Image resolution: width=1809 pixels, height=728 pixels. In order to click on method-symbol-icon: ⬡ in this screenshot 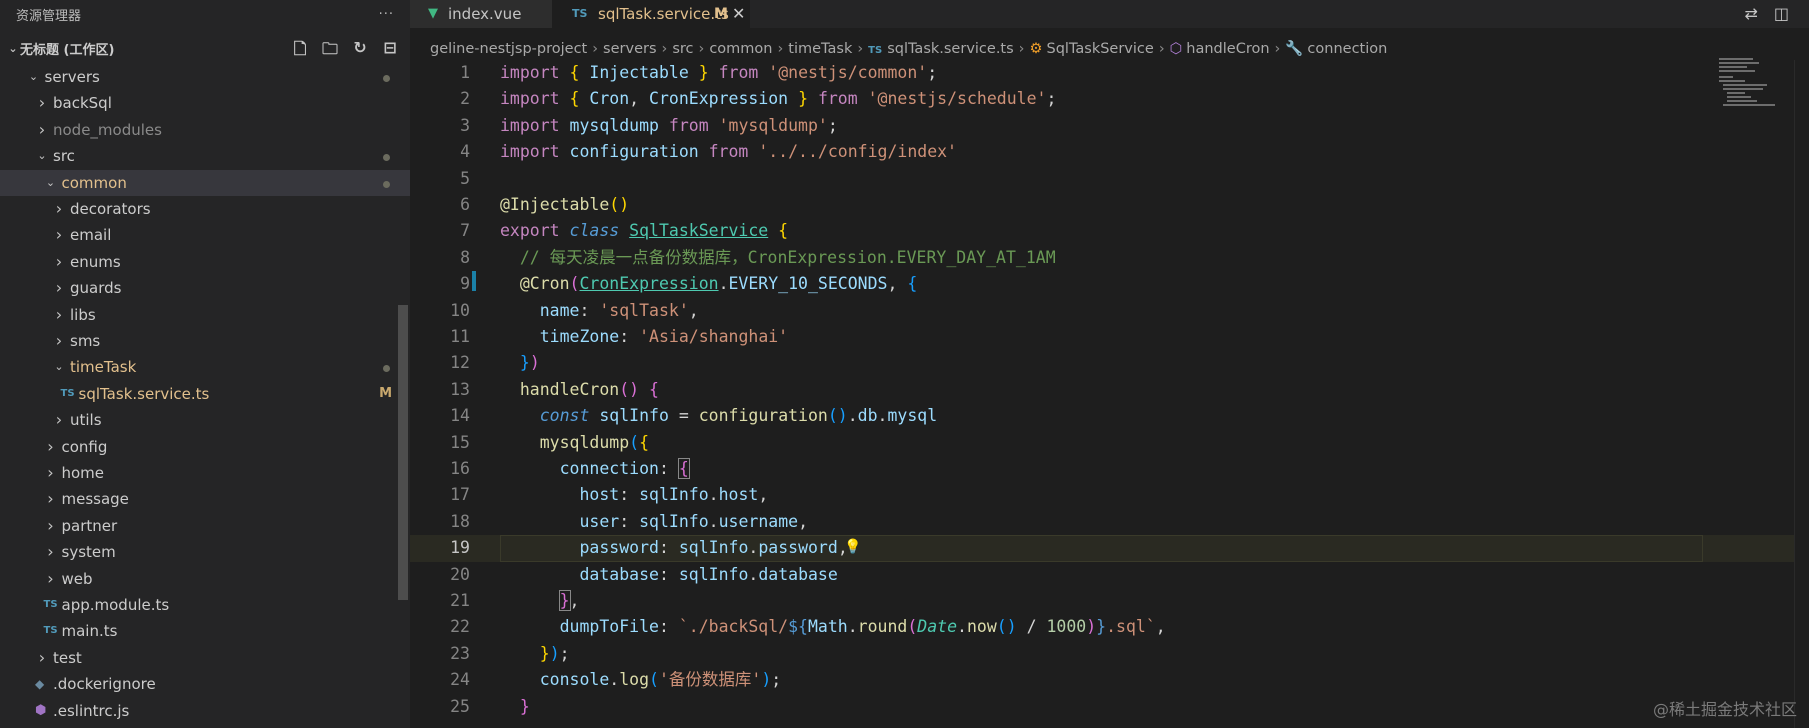, I will do `click(1176, 49)`.